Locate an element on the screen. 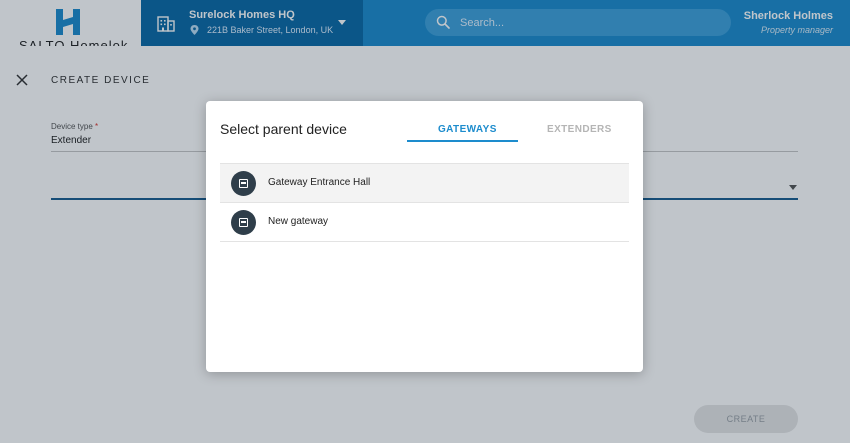 The height and width of the screenshot is (443, 850). tab-gateways: GATEWAYS is located at coordinates (467, 129).